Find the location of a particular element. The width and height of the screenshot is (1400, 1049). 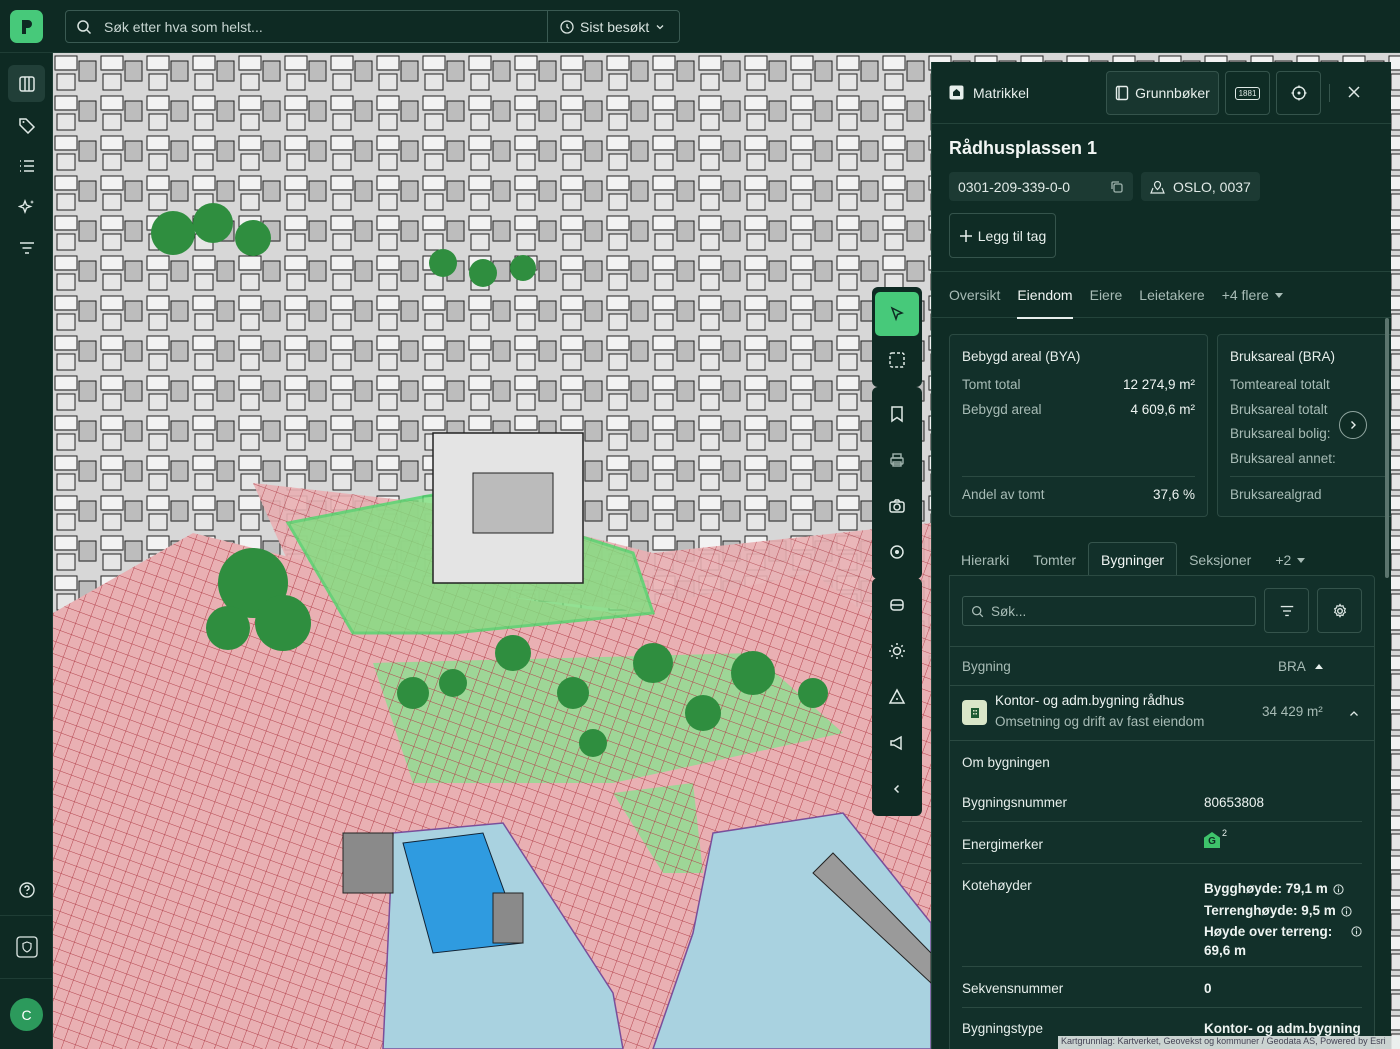

building-number-value: 80653808 is located at coordinates (1234, 802).